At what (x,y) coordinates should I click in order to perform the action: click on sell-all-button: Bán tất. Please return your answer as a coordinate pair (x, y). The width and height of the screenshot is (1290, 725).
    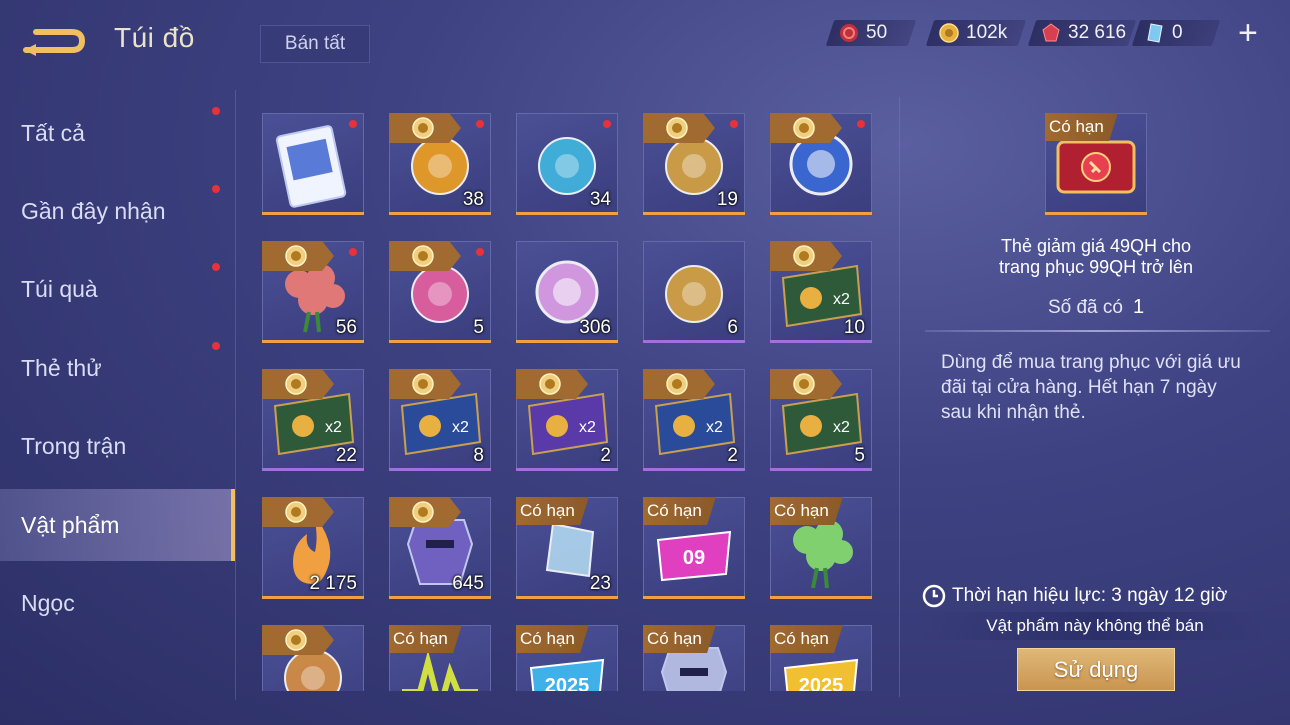
    Looking at the image, I should click on (315, 44).